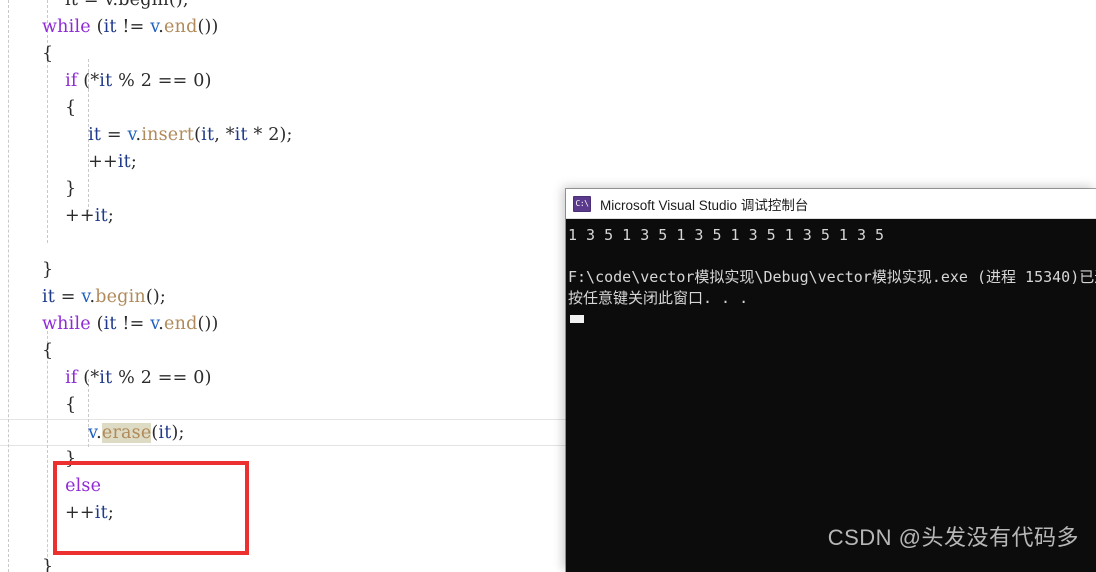 The image size is (1096, 572). Describe the element at coordinates (126, 433) in the screenshot. I see `reference-highlight-token: erase` at that location.